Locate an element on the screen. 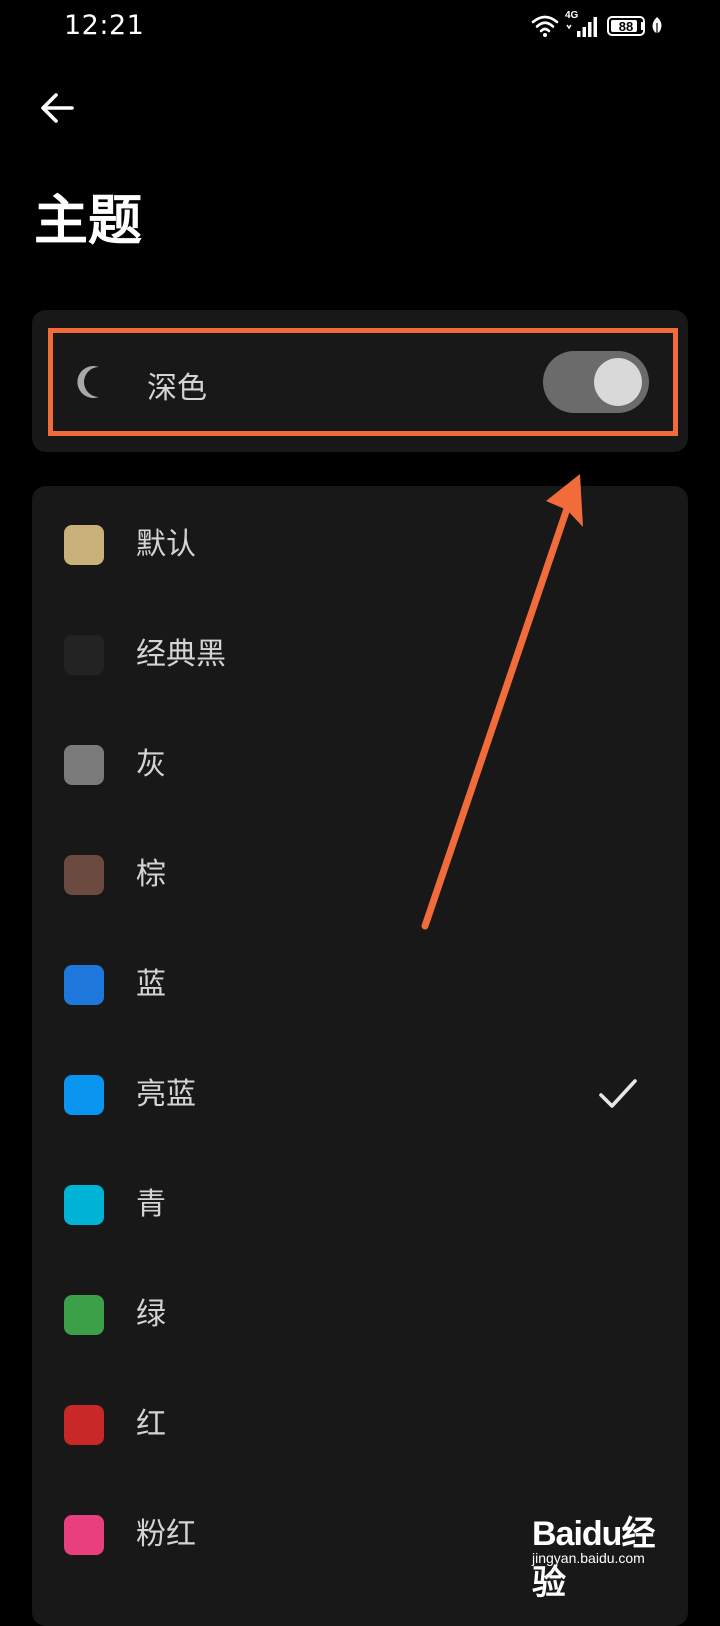 Image resolution: width=720 pixels, height=1626 pixels. status-icons: 4G 88 is located at coordinates (597, 25).